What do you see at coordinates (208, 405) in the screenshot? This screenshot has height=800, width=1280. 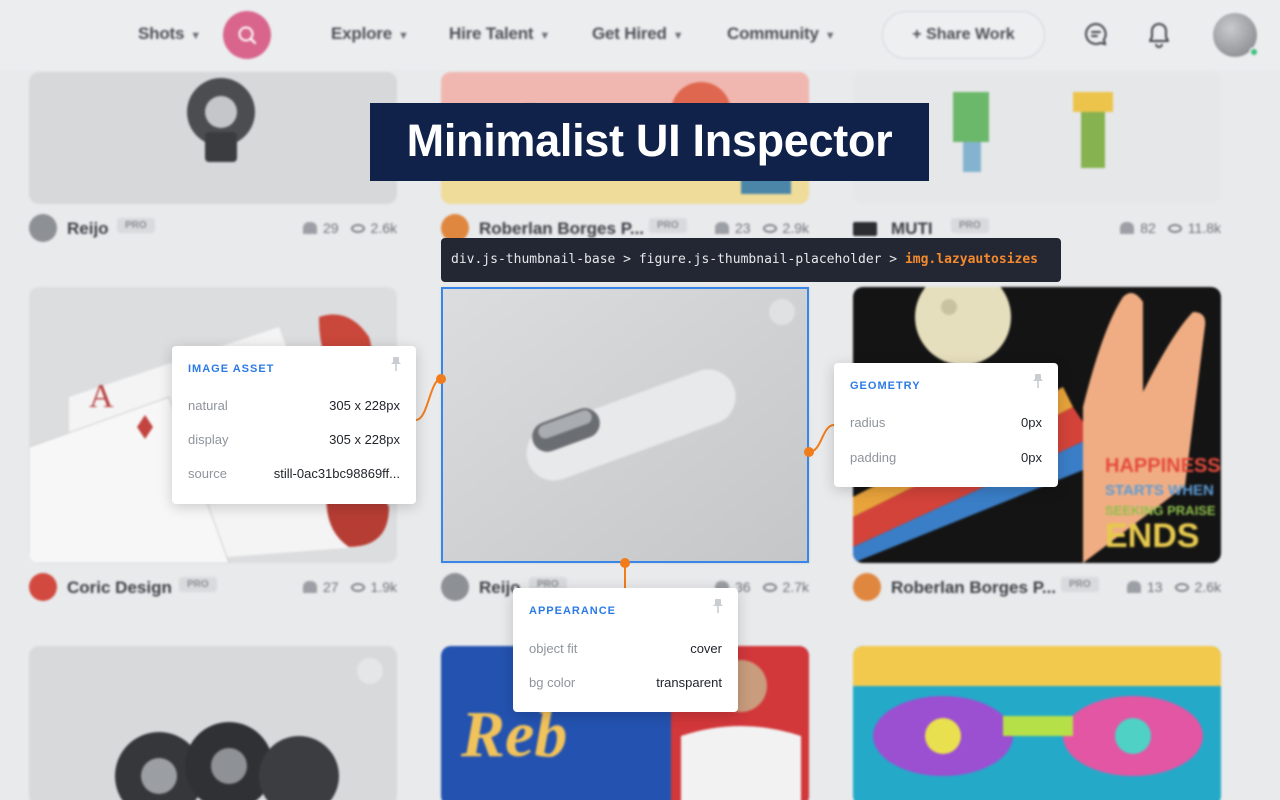 I see `row-label: natural` at bounding box center [208, 405].